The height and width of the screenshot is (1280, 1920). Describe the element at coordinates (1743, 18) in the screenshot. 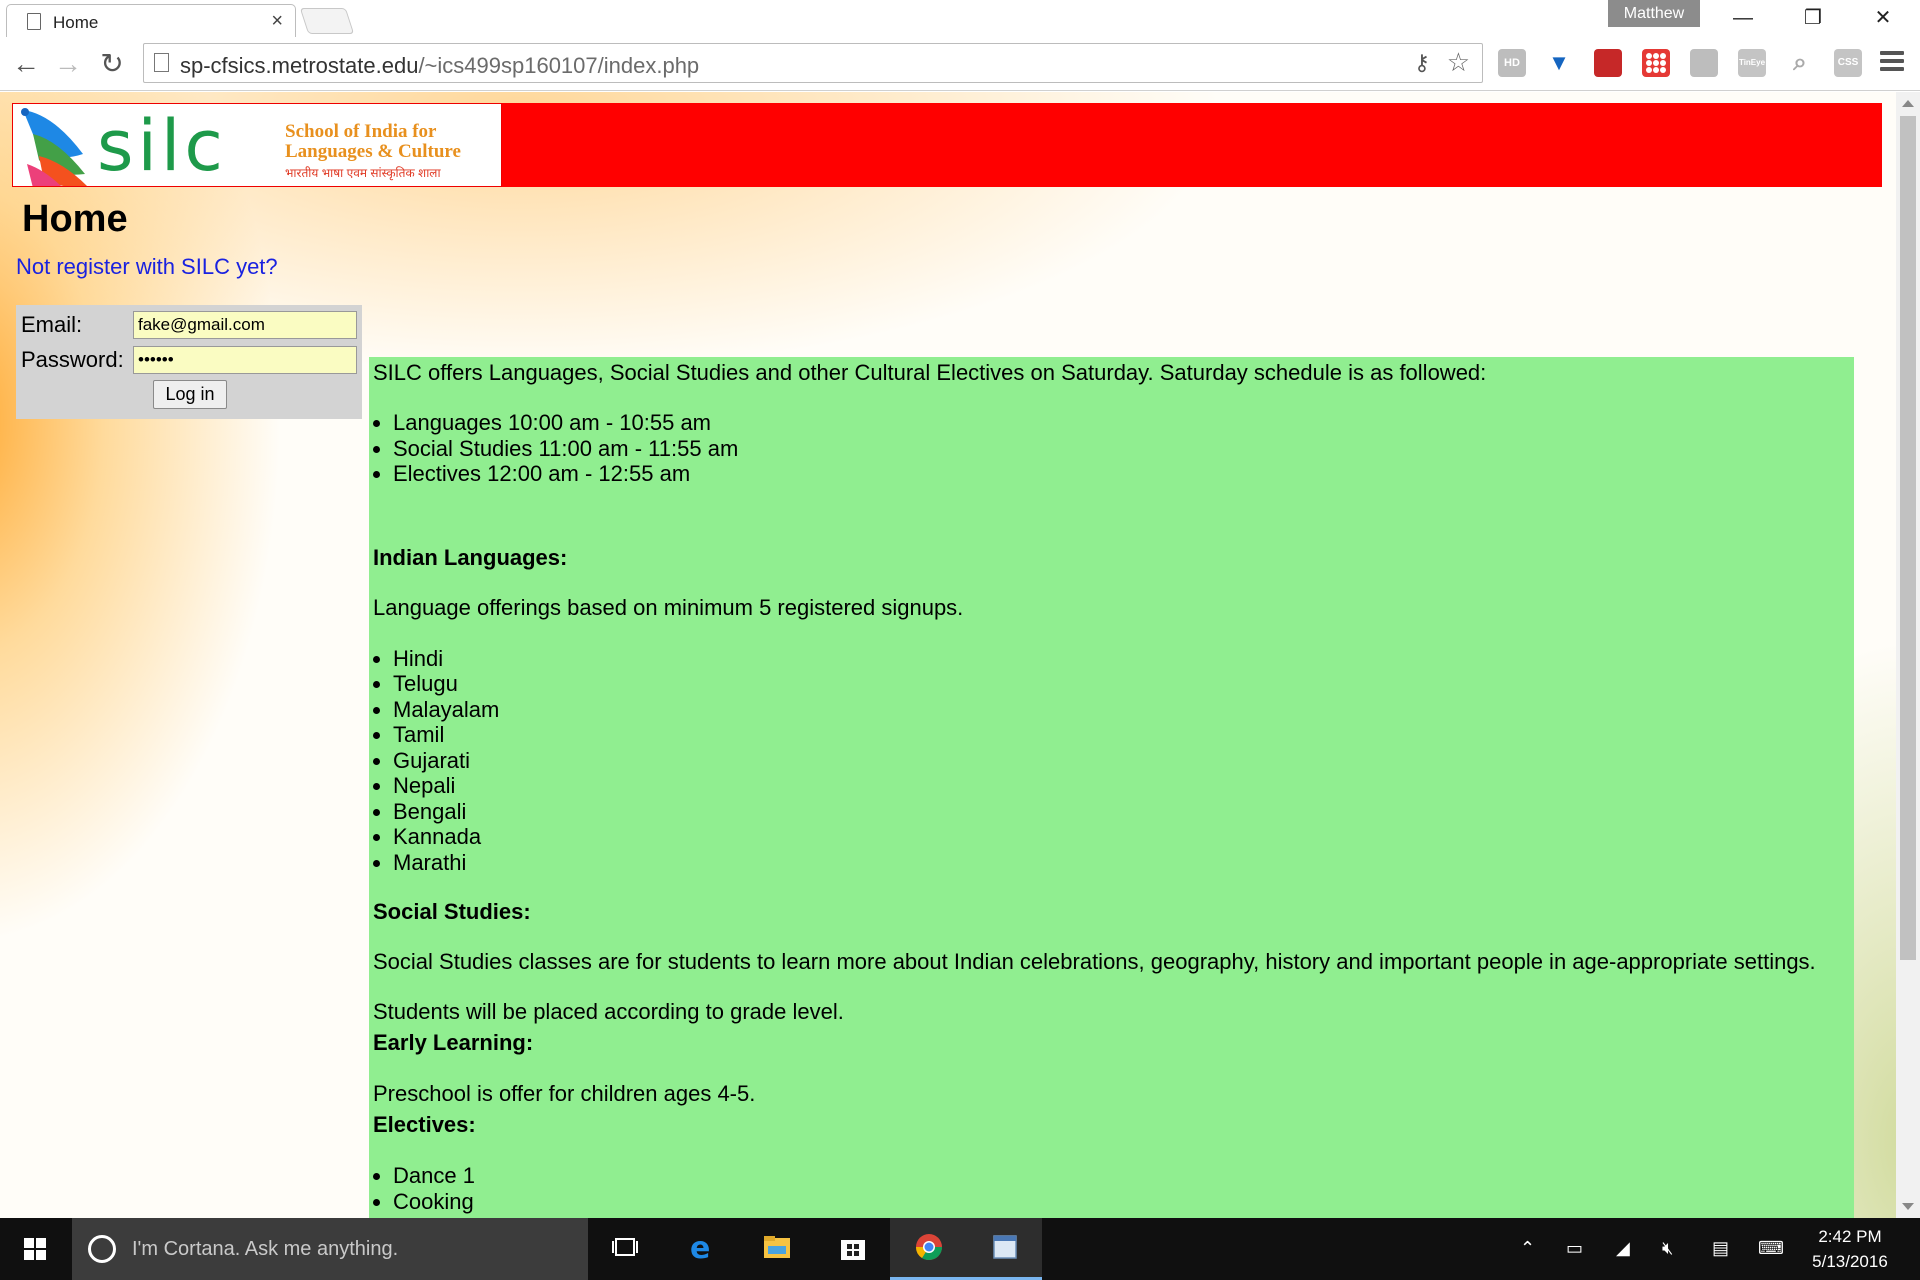

I see `minimize-icon: ―` at that location.